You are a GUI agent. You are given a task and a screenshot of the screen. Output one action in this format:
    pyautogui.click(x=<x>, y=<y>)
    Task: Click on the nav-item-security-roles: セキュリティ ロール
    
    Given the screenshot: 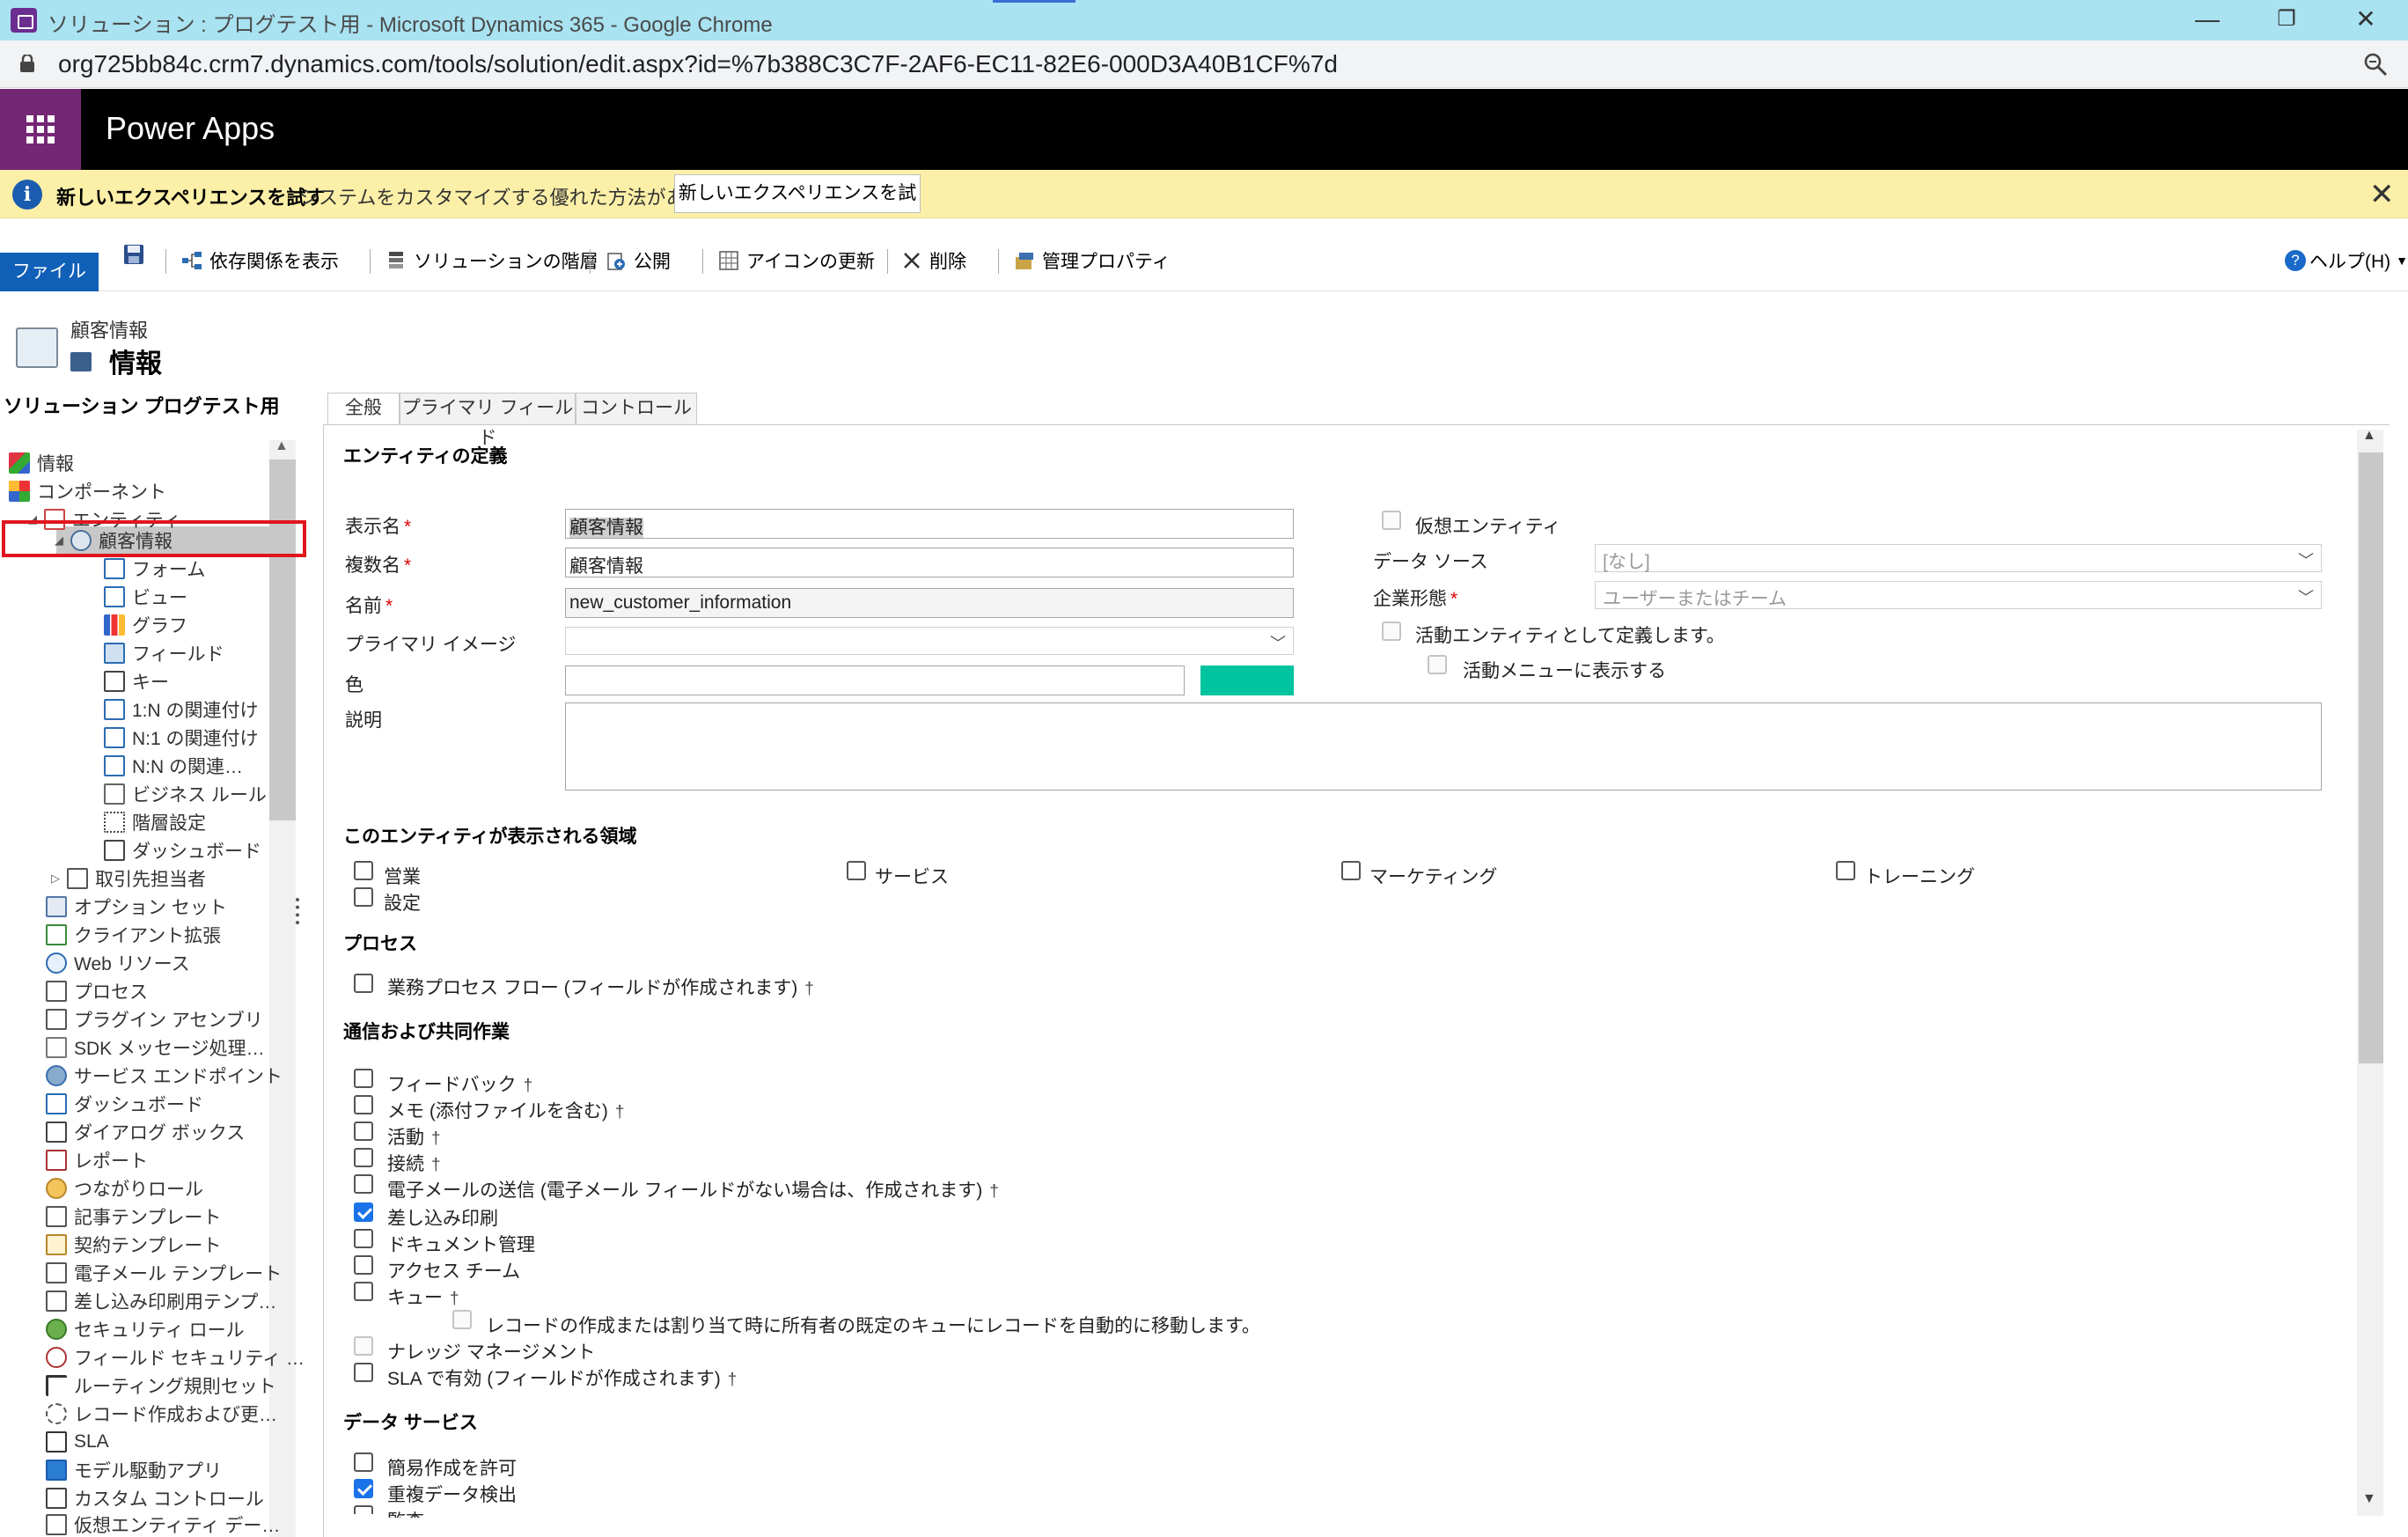 What is the action you would take?
    pyautogui.click(x=145, y=1329)
    